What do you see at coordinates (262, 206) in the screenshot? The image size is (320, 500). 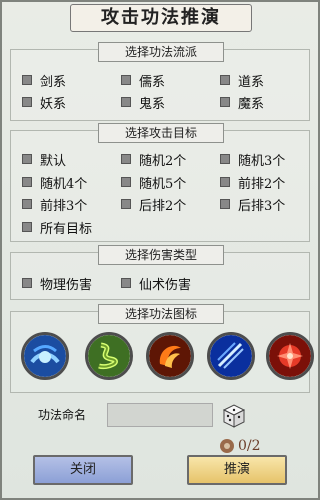 I see `target-option-9-label: 后排3个` at bounding box center [262, 206].